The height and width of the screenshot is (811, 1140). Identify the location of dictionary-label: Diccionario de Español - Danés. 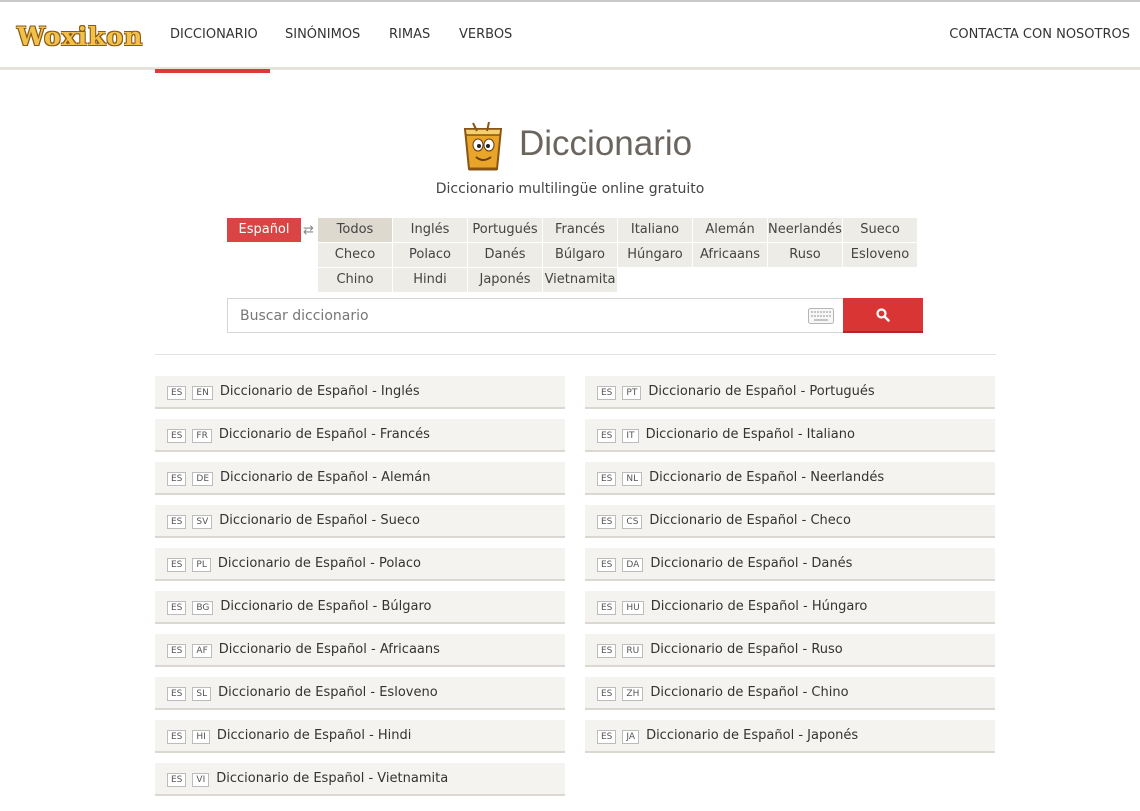
(751, 563).